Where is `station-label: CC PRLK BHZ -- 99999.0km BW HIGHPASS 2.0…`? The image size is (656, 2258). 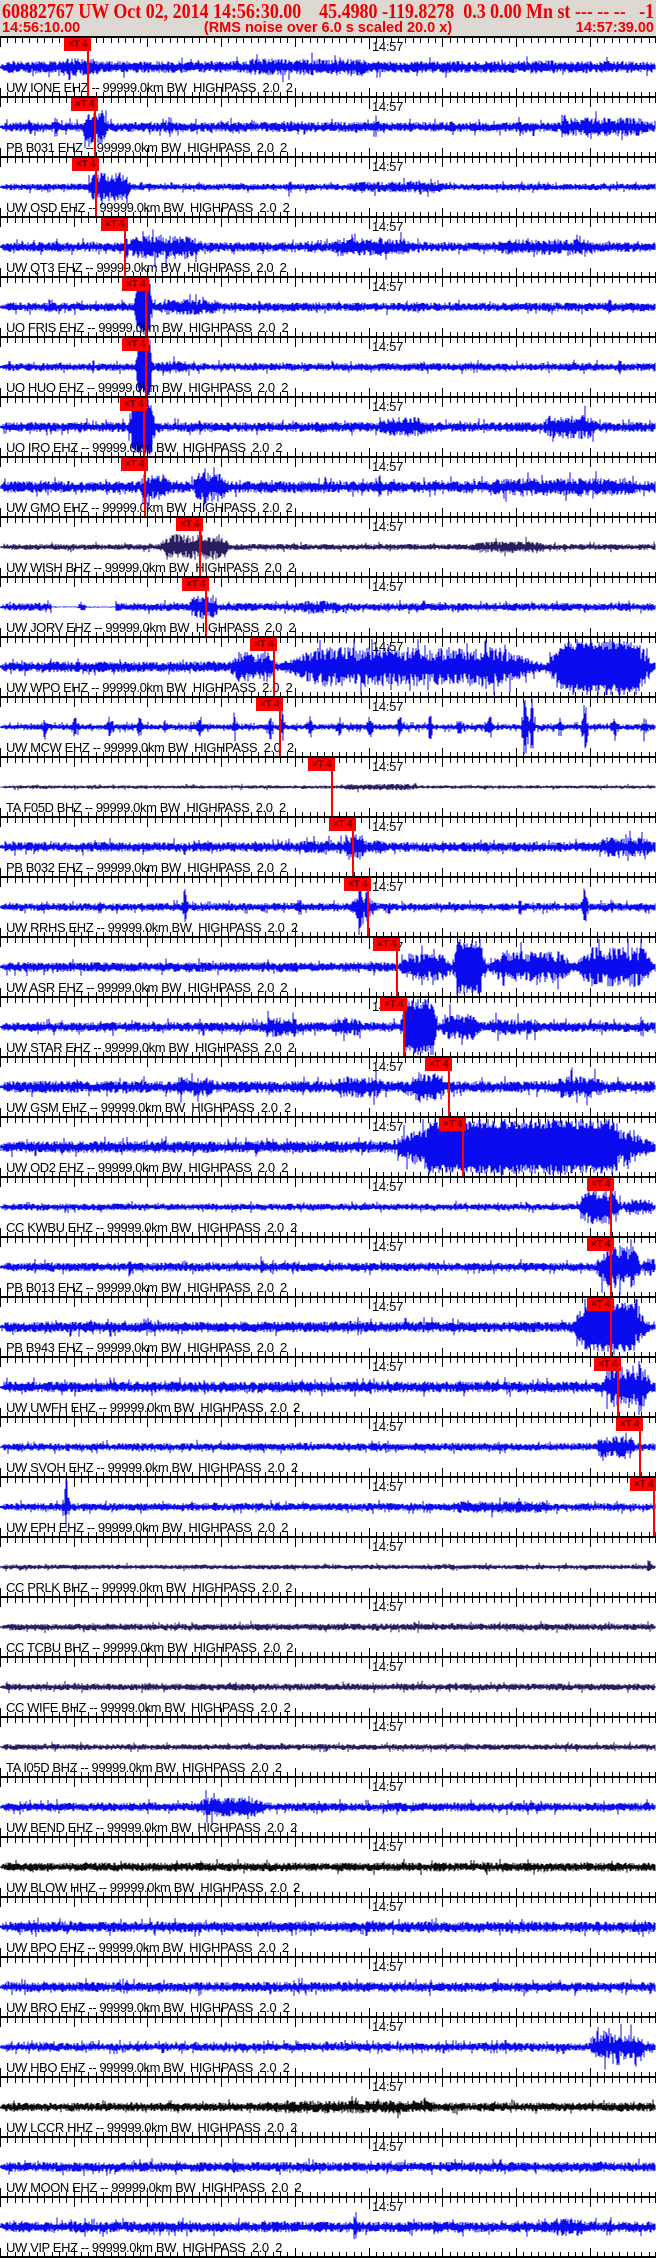
station-label: CC PRLK BHZ -- 99999.0km BW HIGHPASS 2.0… is located at coordinates (149, 1587).